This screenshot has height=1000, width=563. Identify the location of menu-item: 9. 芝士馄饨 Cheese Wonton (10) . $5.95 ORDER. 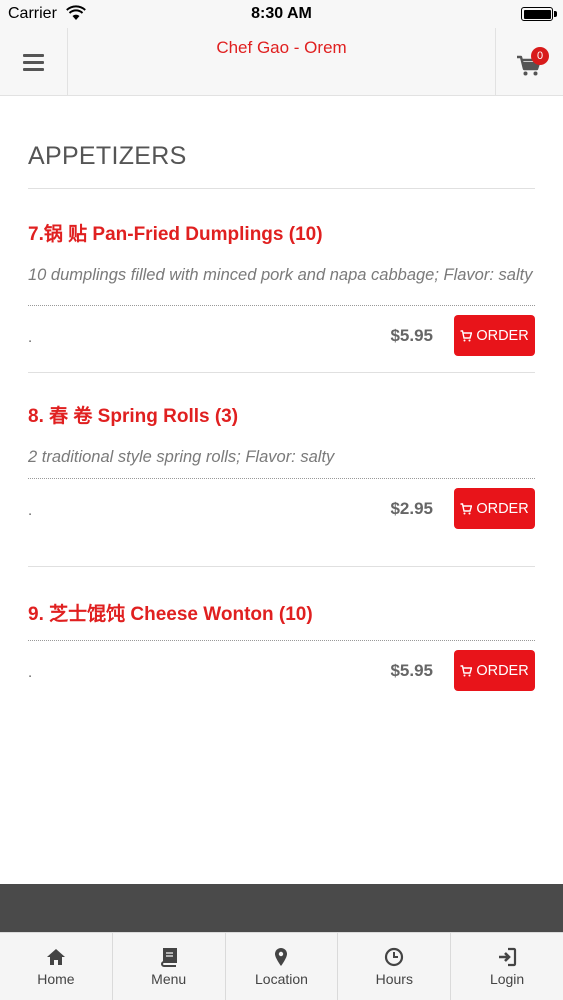
(281, 629).